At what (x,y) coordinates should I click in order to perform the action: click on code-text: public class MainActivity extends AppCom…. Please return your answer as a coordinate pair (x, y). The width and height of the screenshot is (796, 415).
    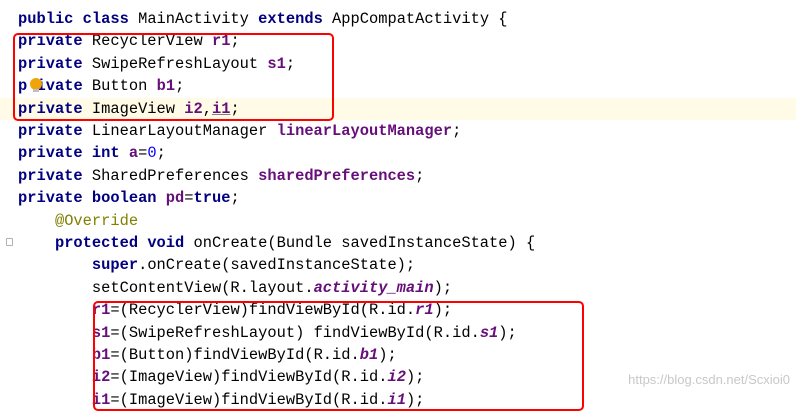
    Looking at the image, I should click on (263, 19).